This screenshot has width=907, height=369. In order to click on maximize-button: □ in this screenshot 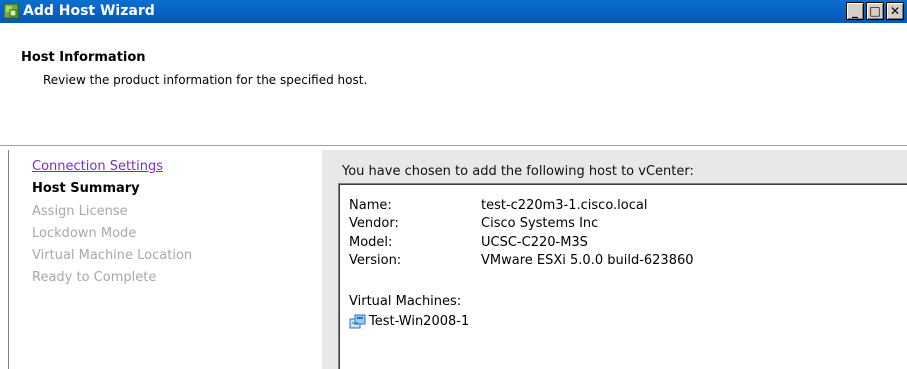, I will do `click(875, 11)`.